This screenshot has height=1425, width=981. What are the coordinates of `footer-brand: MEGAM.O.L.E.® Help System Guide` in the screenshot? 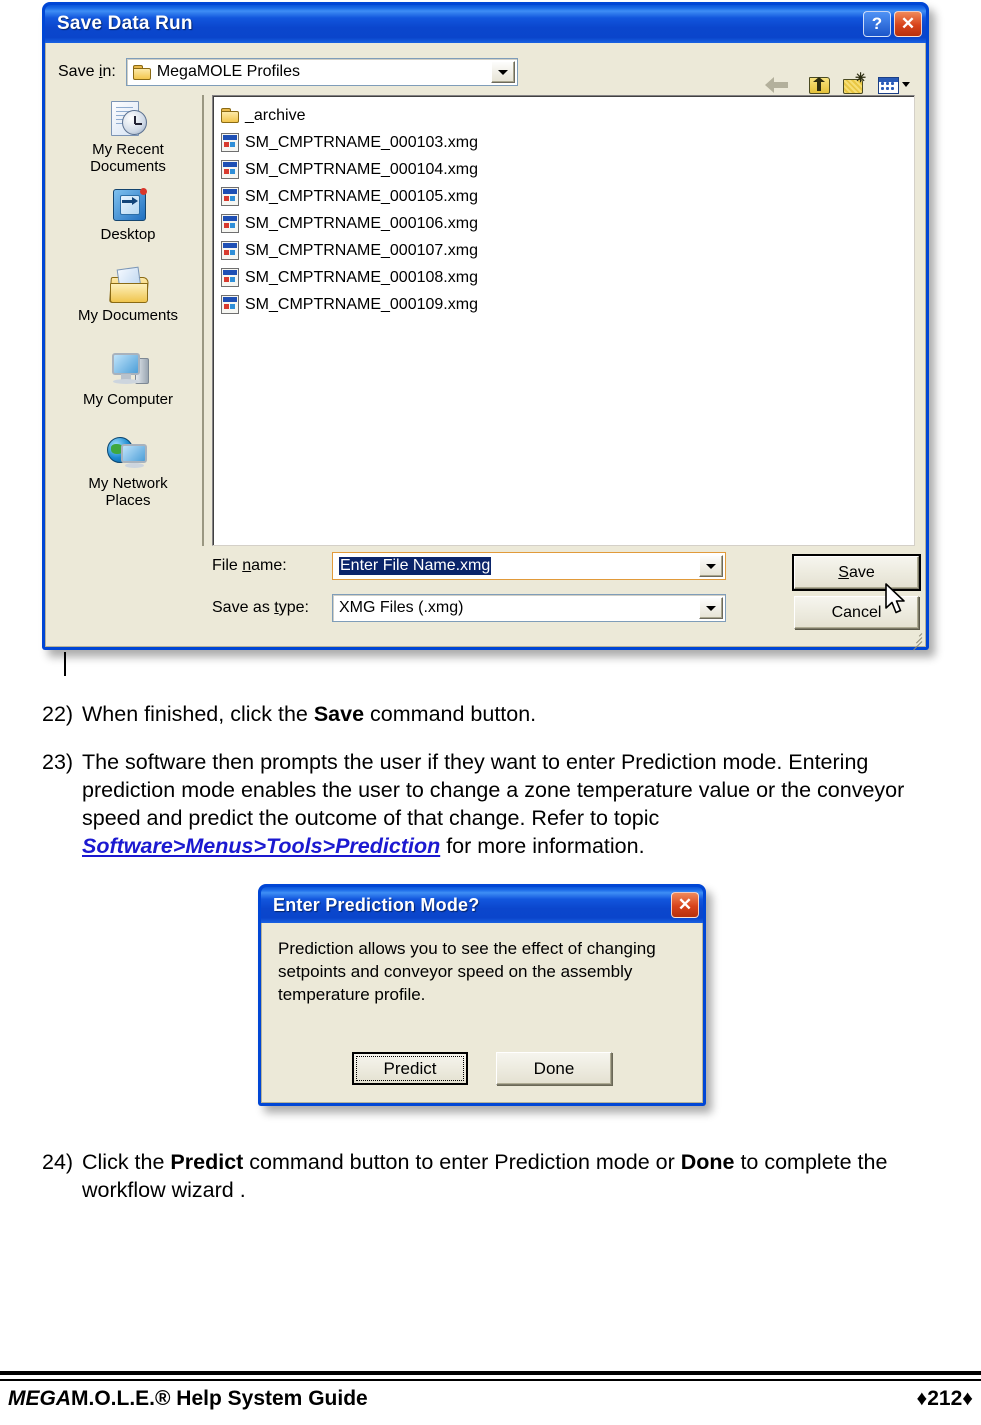 It's located at (188, 1399).